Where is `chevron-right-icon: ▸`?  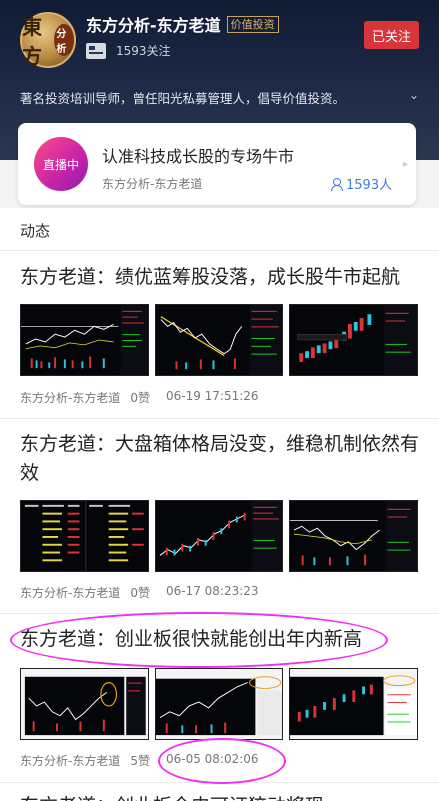
chevron-right-icon: ▸ is located at coordinates (405, 164).